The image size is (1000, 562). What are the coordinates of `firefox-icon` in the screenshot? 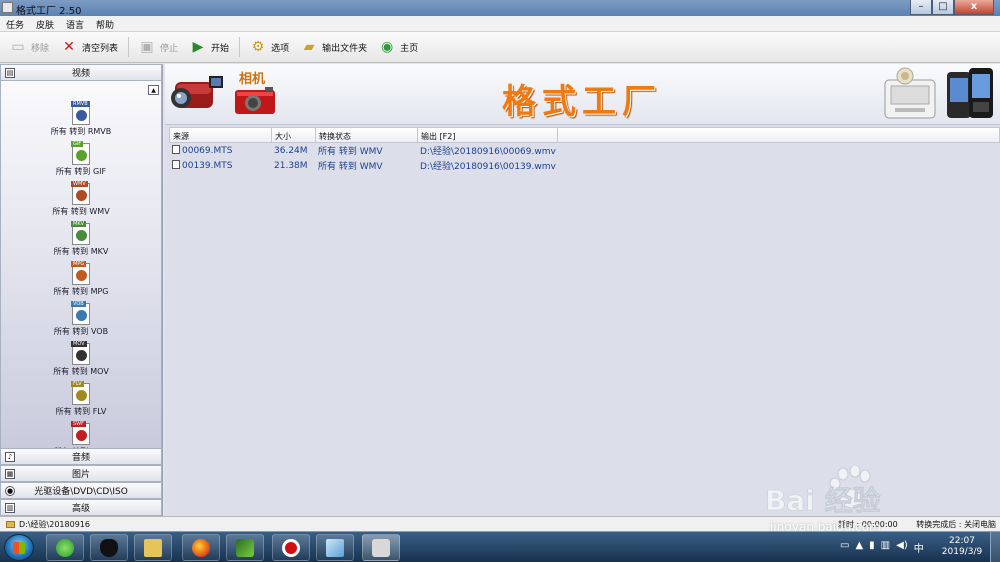 It's located at (201, 547).